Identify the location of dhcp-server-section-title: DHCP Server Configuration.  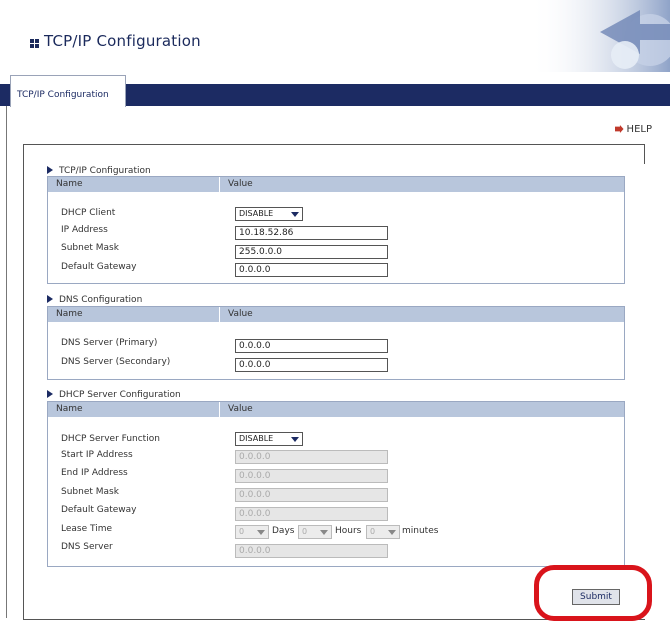
(114, 395).